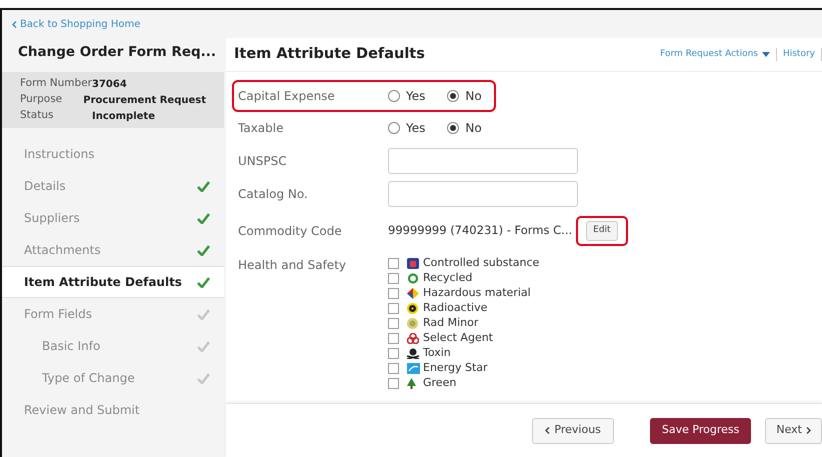 The width and height of the screenshot is (822, 457). What do you see at coordinates (464, 338) in the screenshot?
I see `checkbox-option: Select Agent` at bounding box center [464, 338].